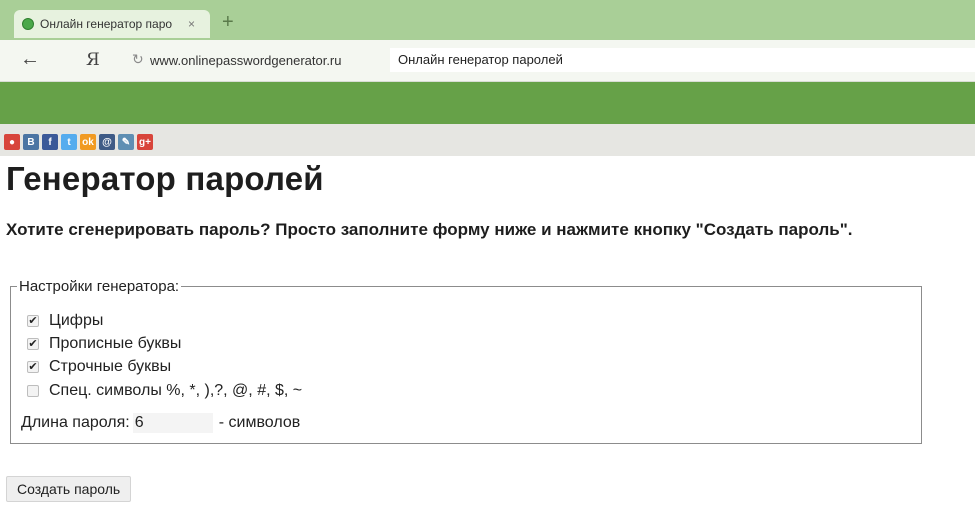  What do you see at coordinates (176, 390) in the screenshot?
I see `special-label: Спец. символы %, *, ),?, @, #, $, ~` at bounding box center [176, 390].